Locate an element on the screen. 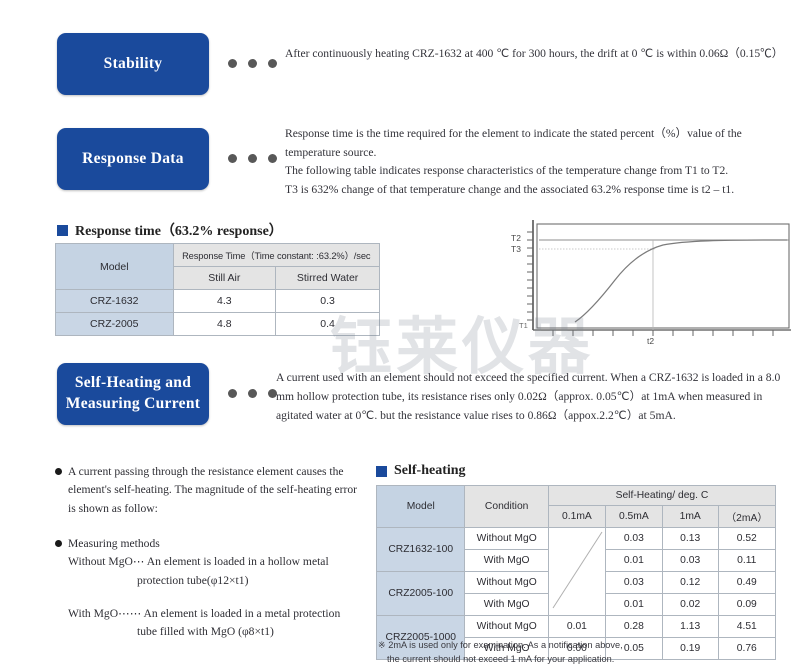 This screenshot has height=668, width=800. sh-row-model: CRZ2005-100 is located at coordinates (420, 593).